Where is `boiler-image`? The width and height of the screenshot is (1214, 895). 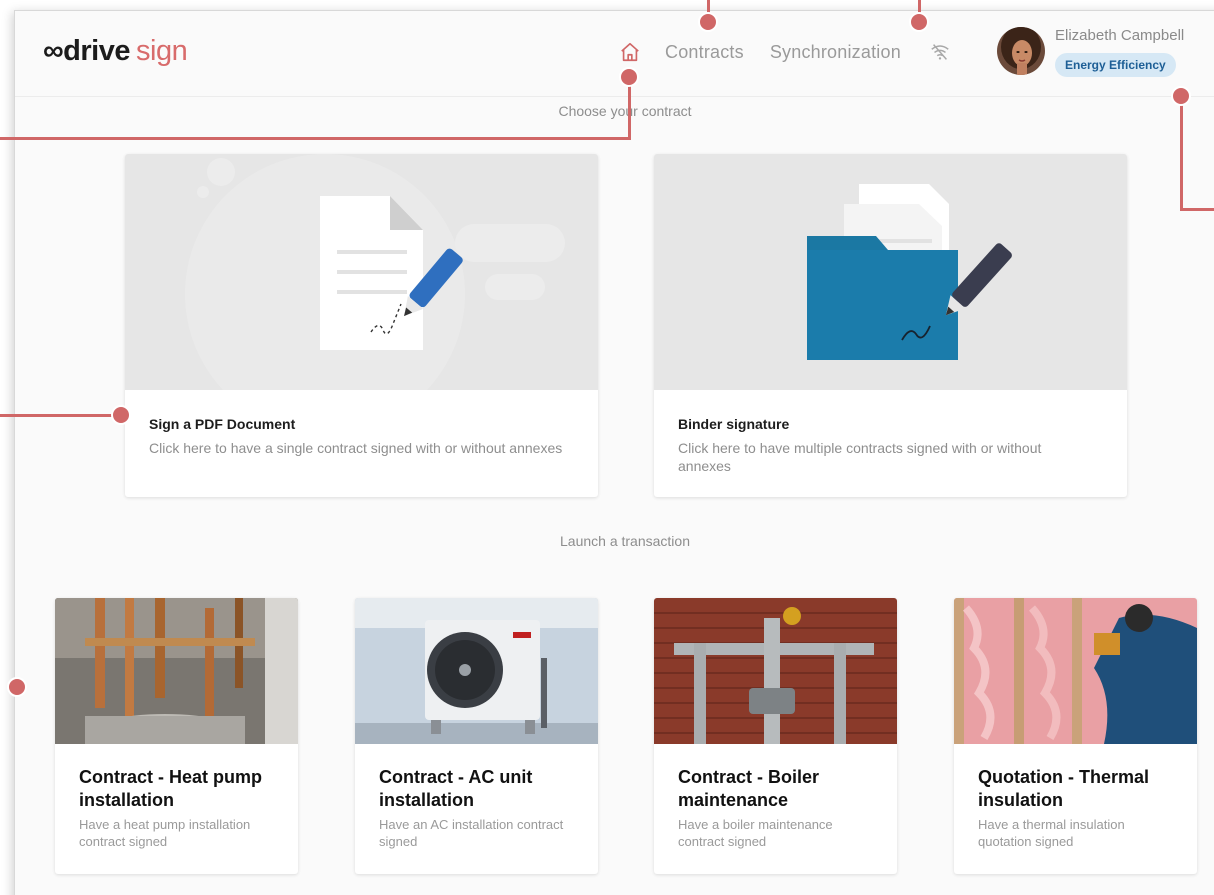
boiler-image is located at coordinates (775, 671).